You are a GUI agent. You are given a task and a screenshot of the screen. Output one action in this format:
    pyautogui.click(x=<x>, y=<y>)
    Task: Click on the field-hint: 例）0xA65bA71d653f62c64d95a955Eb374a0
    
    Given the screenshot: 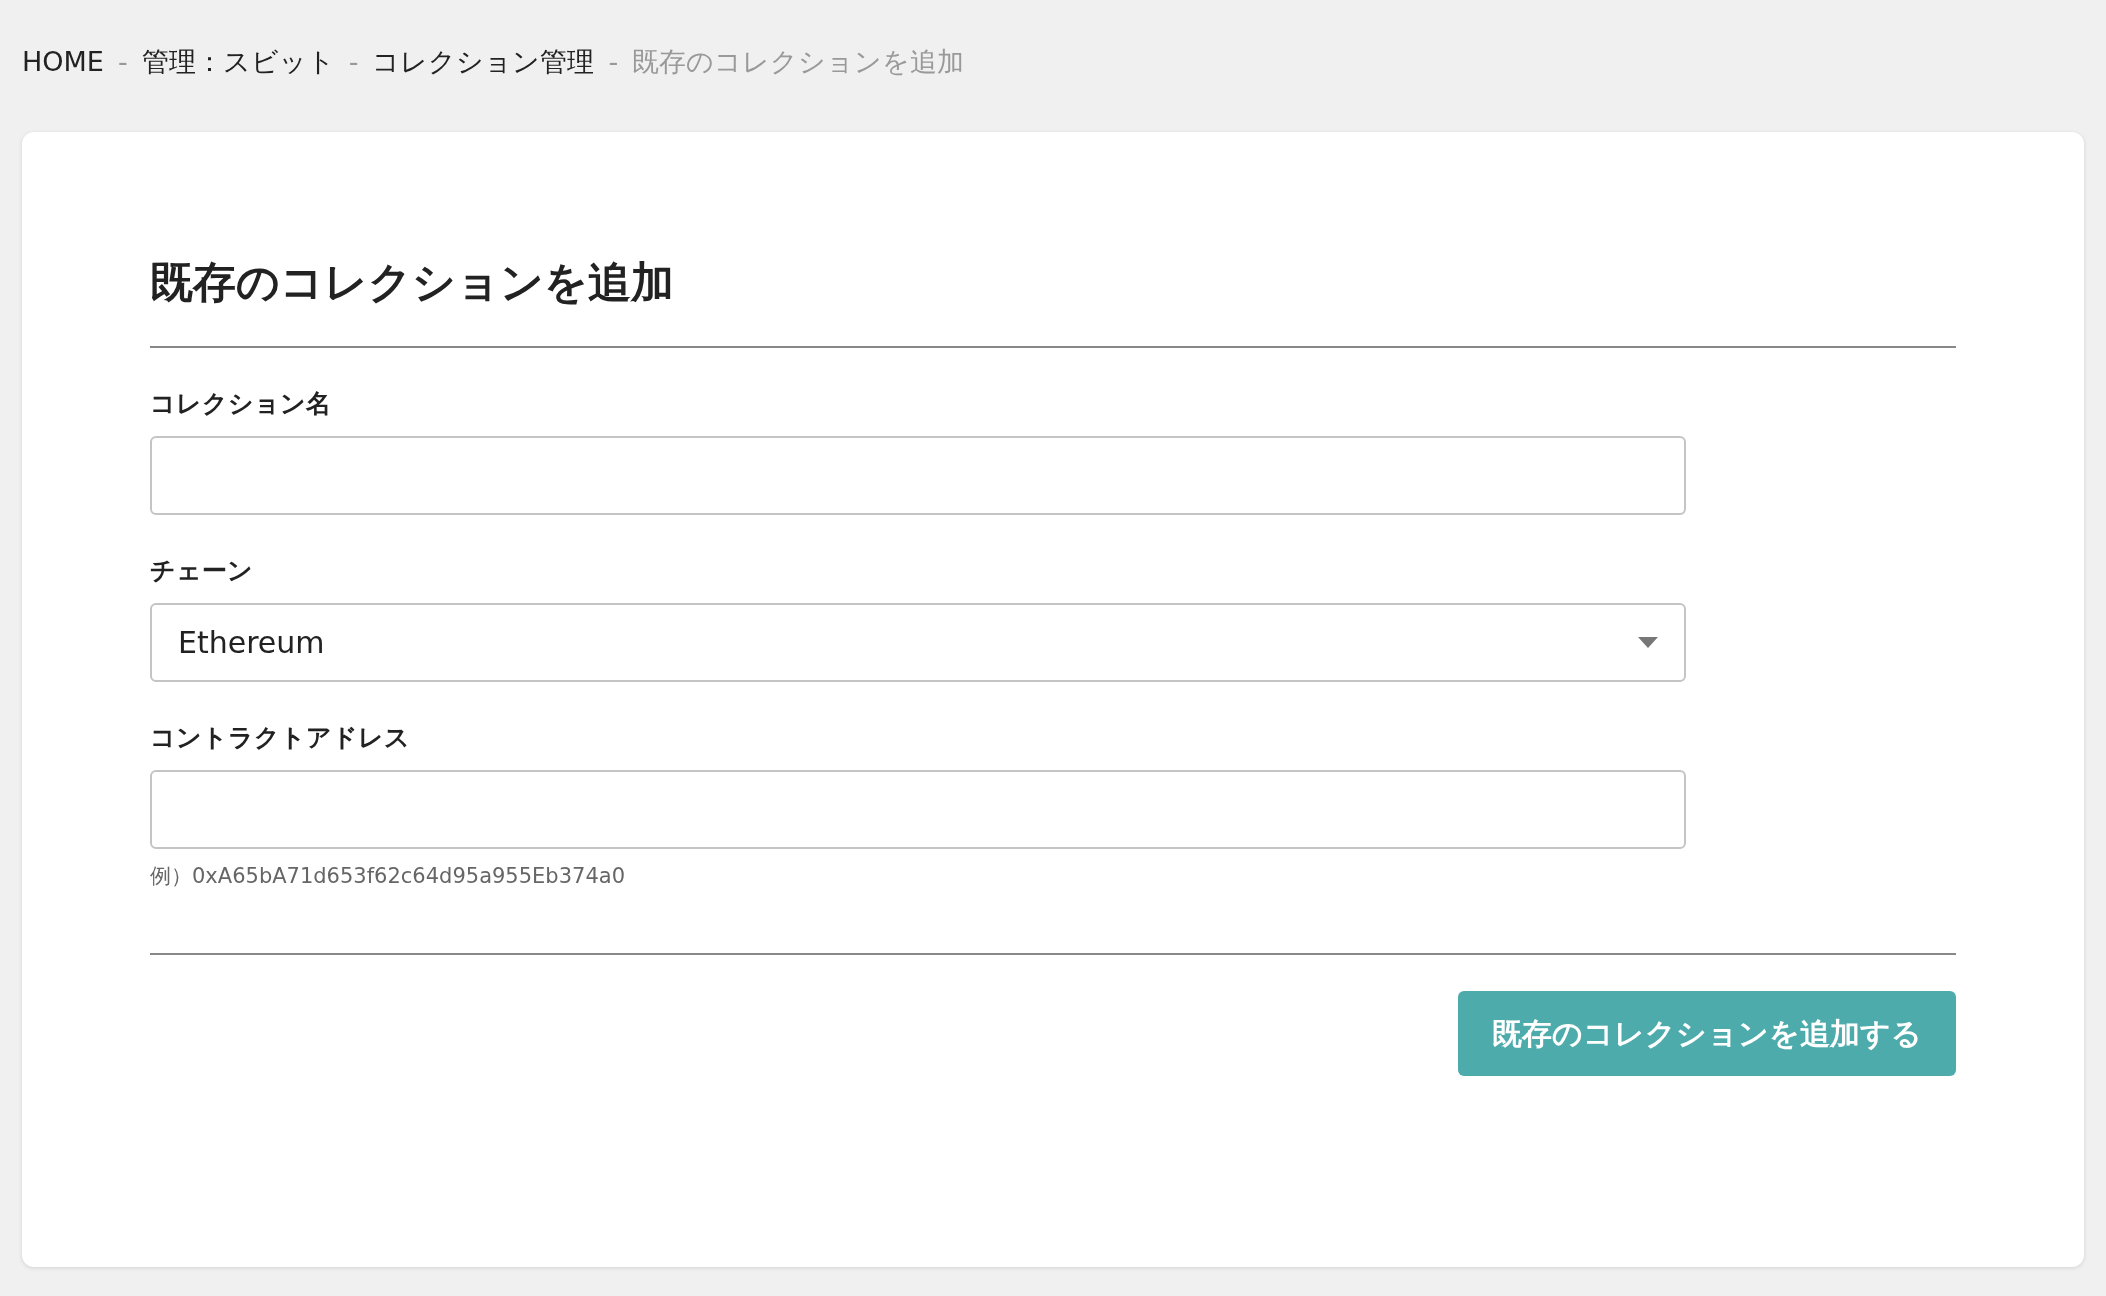 What is the action you would take?
    pyautogui.click(x=388, y=876)
    